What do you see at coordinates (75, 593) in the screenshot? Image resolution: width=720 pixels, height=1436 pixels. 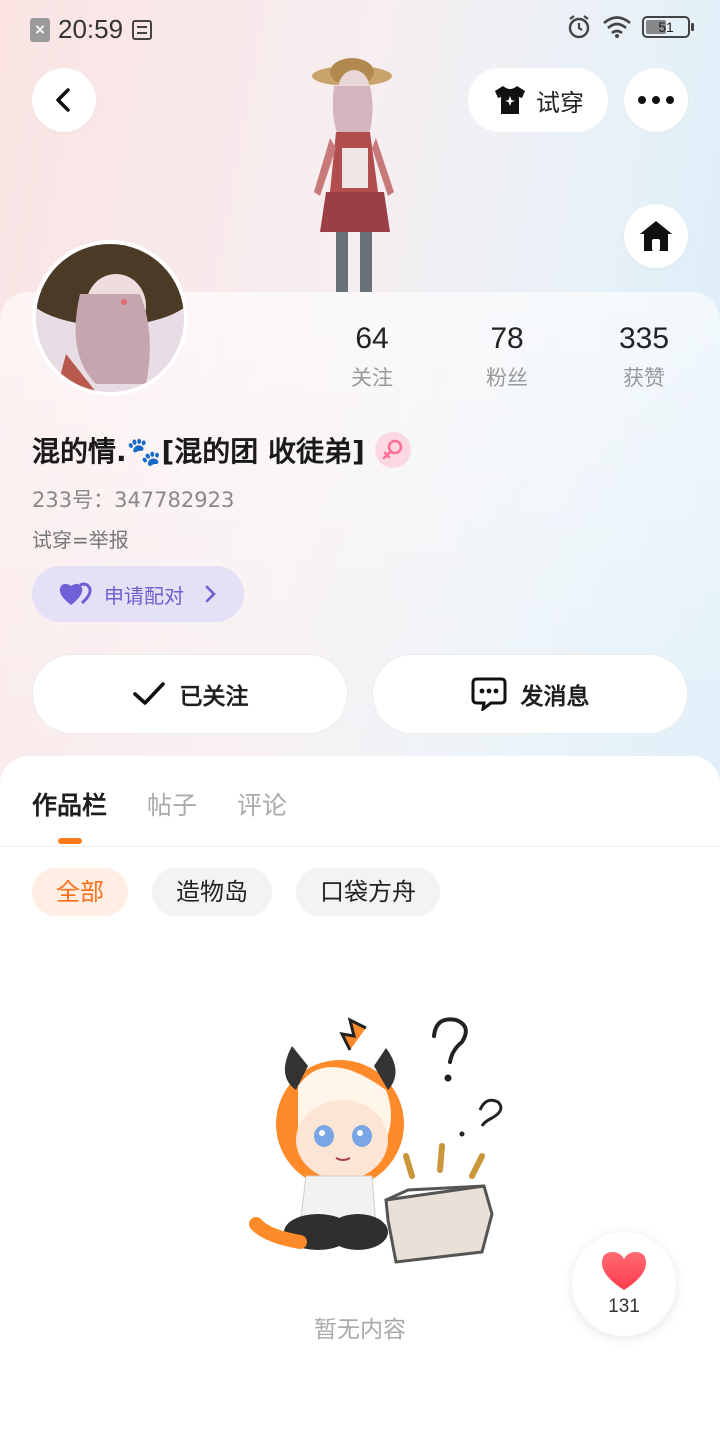 I see `heart-pair-icon` at bounding box center [75, 593].